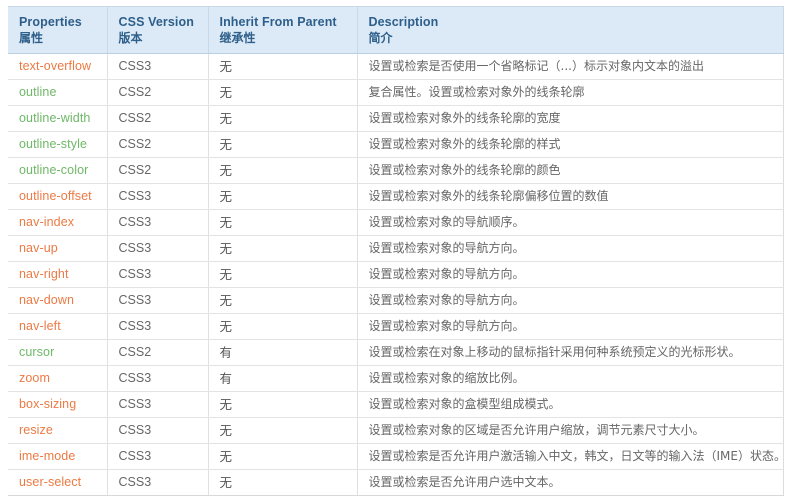  I want to click on table-row: nav-down CSS3 无设置或检索对象的导航方向。, so click(396, 300).